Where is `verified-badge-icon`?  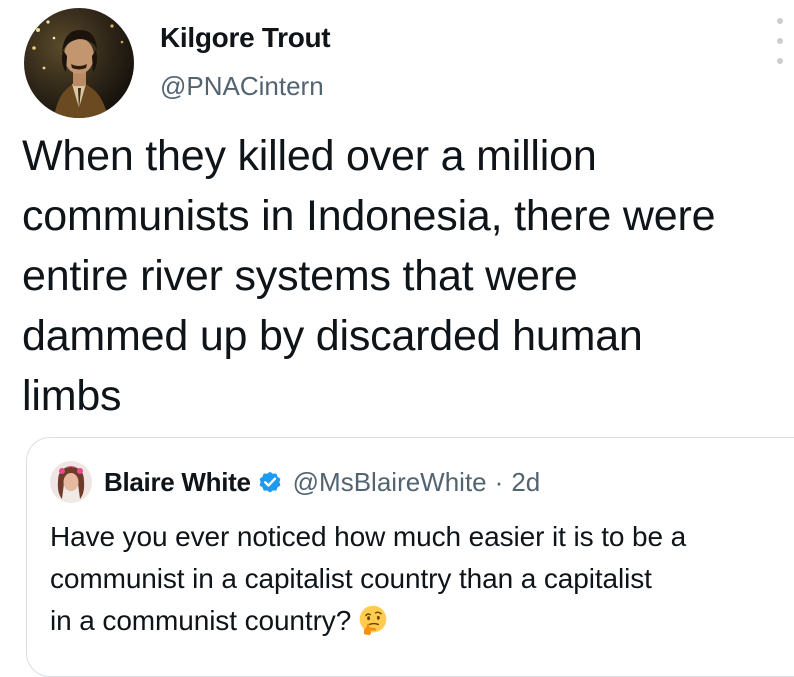
verified-badge-icon is located at coordinates (270, 482).